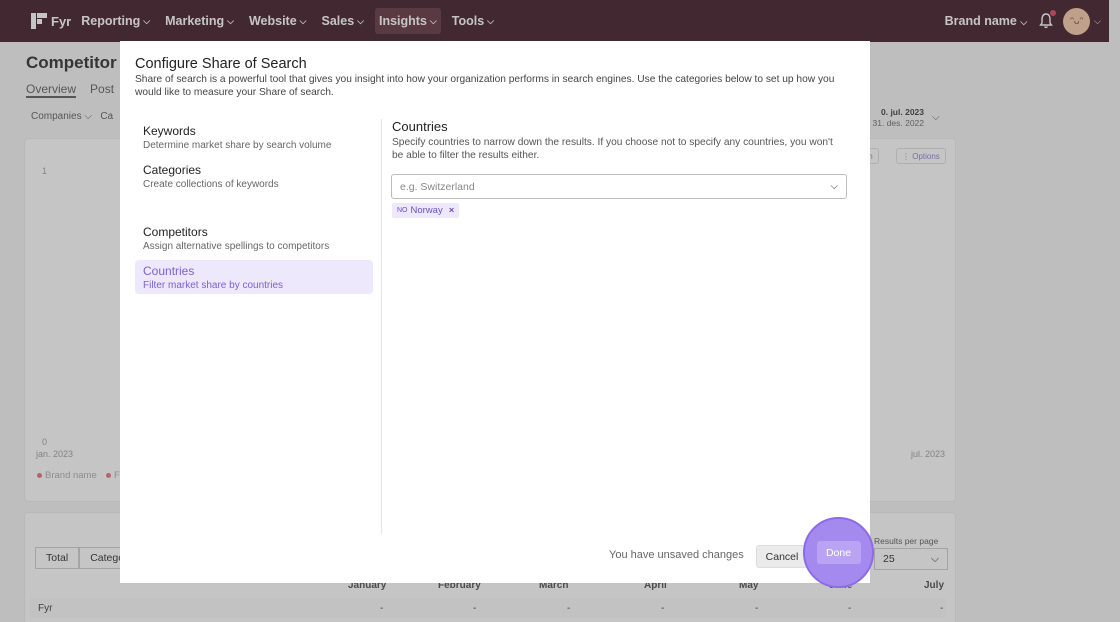 The width and height of the screenshot is (1120, 622). I want to click on category-title: Countries, so click(169, 271).